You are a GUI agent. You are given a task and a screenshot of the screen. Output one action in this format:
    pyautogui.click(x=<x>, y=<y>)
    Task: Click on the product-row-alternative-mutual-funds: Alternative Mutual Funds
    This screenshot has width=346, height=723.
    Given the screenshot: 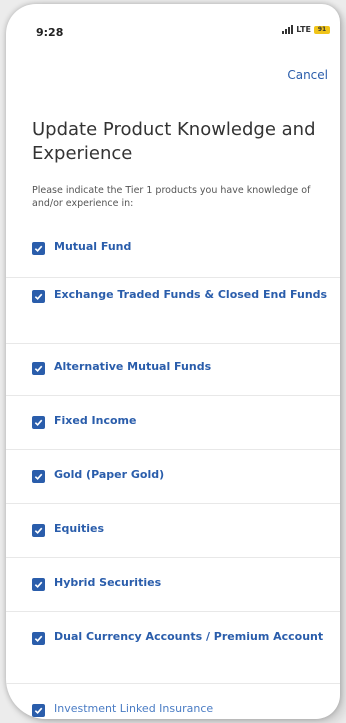 What is the action you would take?
    pyautogui.click(x=173, y=370)
    